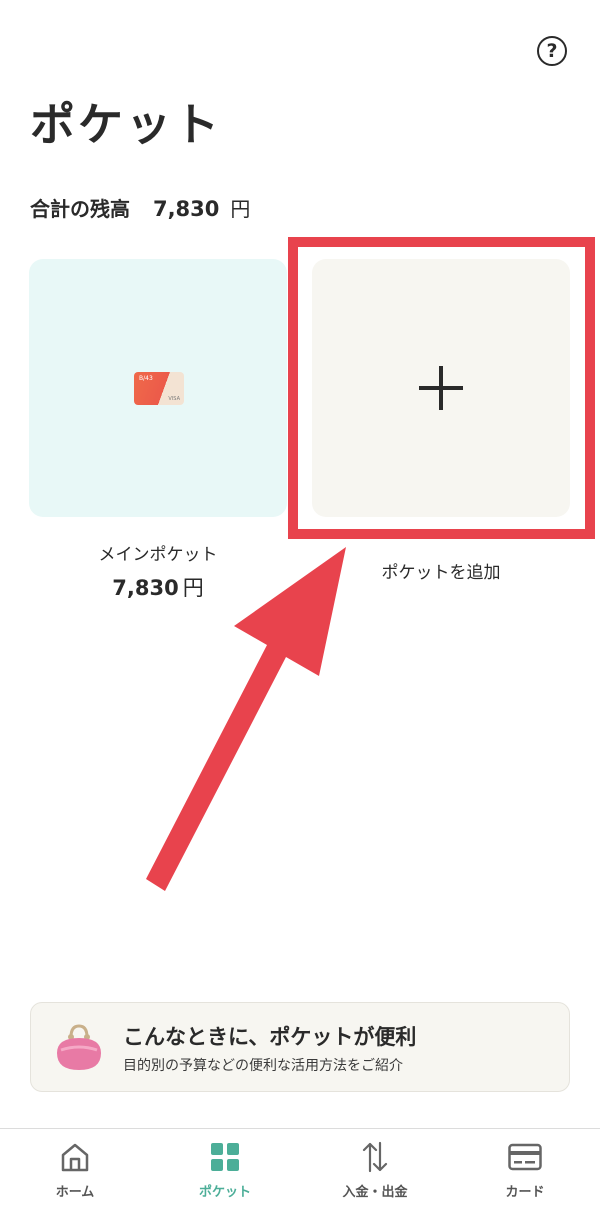 Image resolution: width=600 pixels, height=1220 pixels. I want to click on tab-home: ホーム, so click(75, 1174).